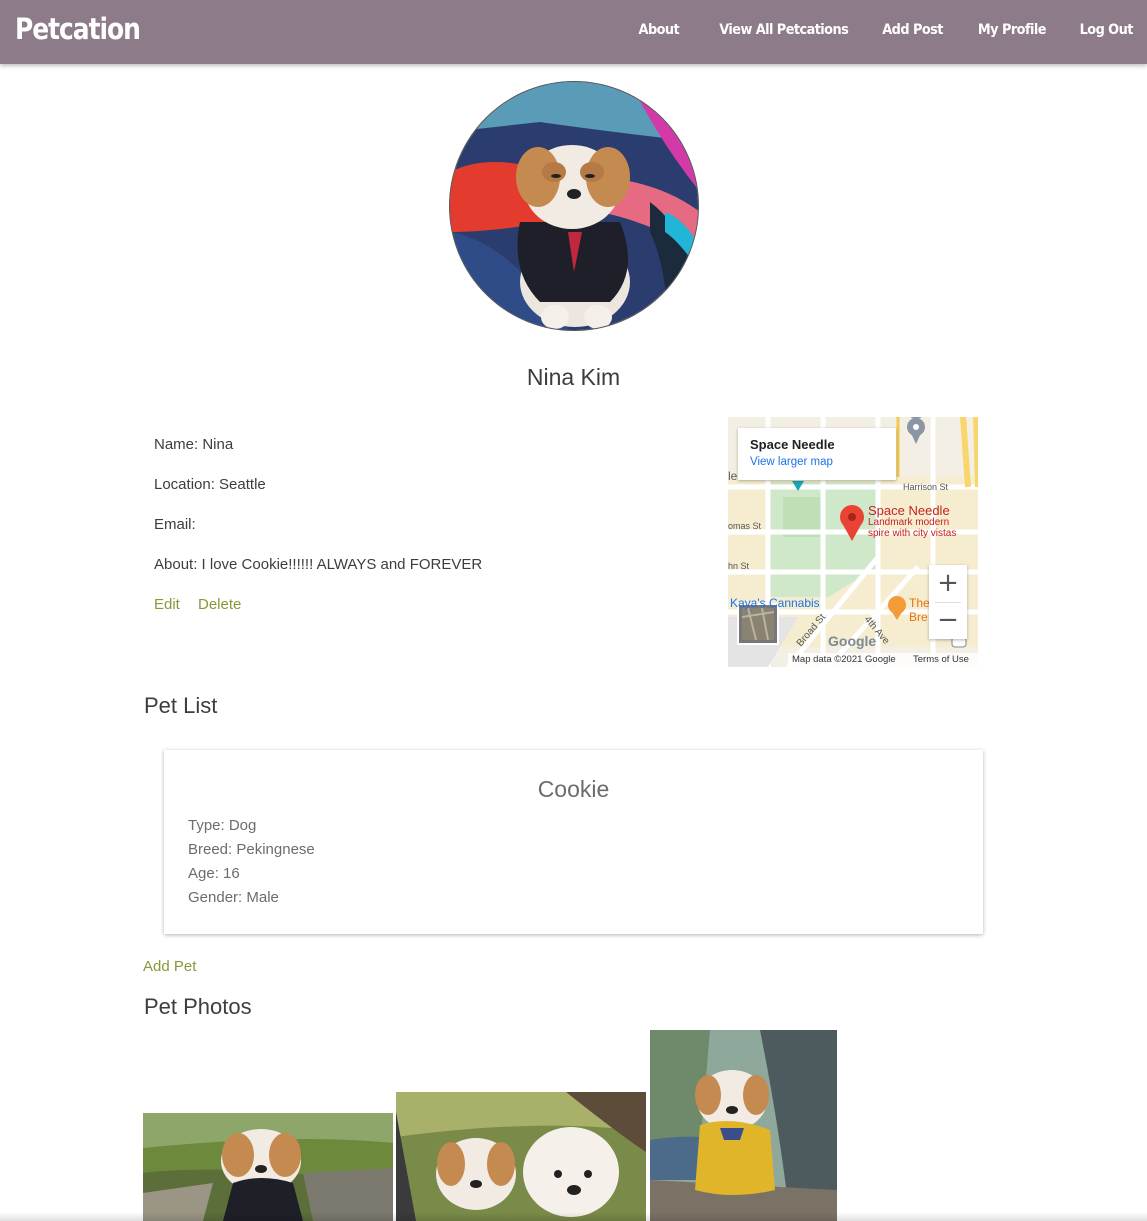 This screenshot has width=1147, height=1221. Describe the element at coordinates (169, 966) in the screenshot. I see `add-pet-link: Add Pet` at that location.